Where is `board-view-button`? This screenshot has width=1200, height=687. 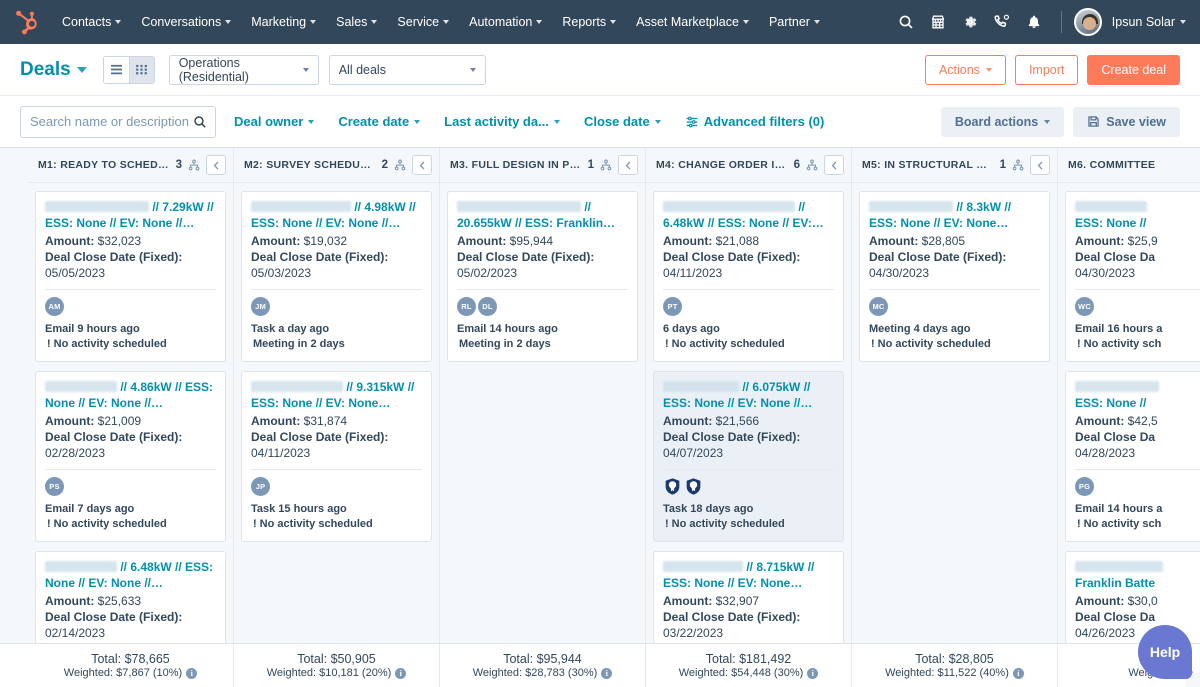
board-view-button is located at coordinates (141, 69).